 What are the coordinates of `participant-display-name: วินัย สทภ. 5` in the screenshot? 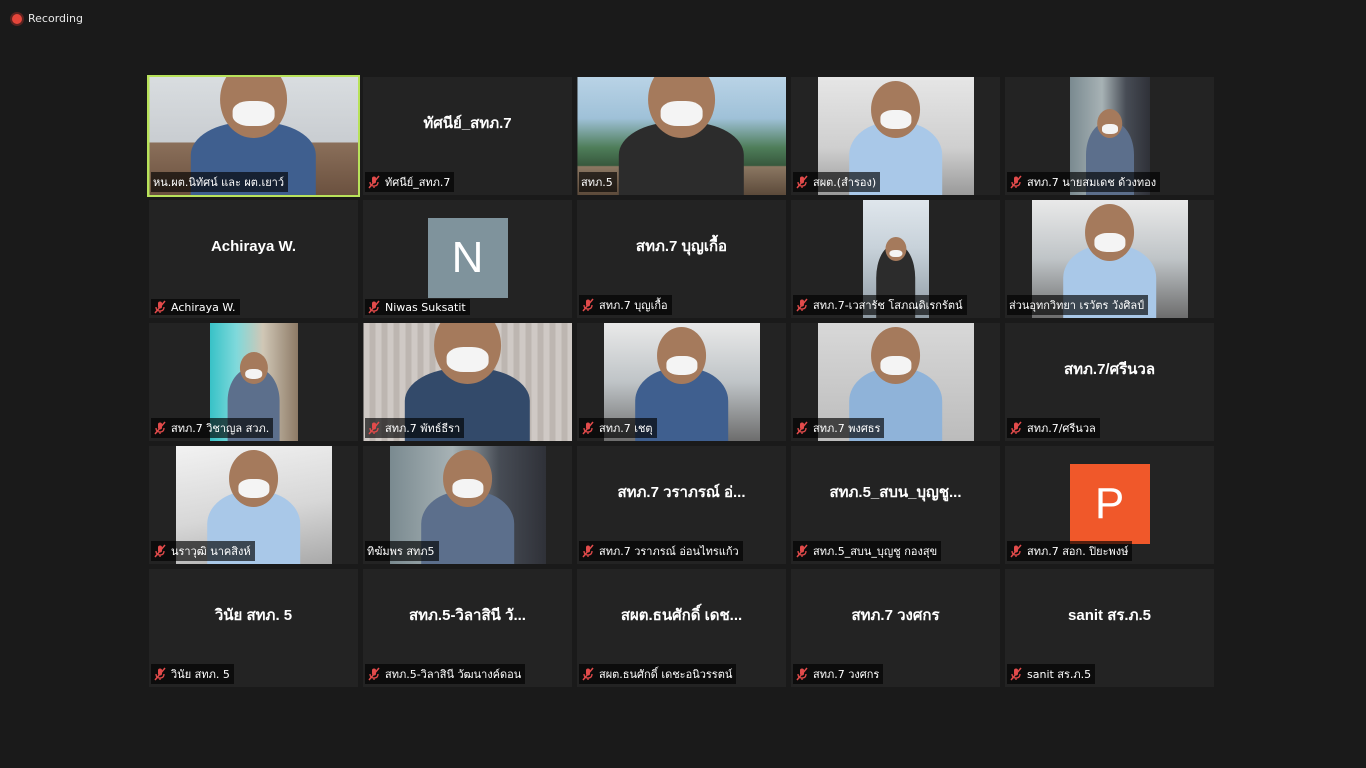 It's located at (253, 615).